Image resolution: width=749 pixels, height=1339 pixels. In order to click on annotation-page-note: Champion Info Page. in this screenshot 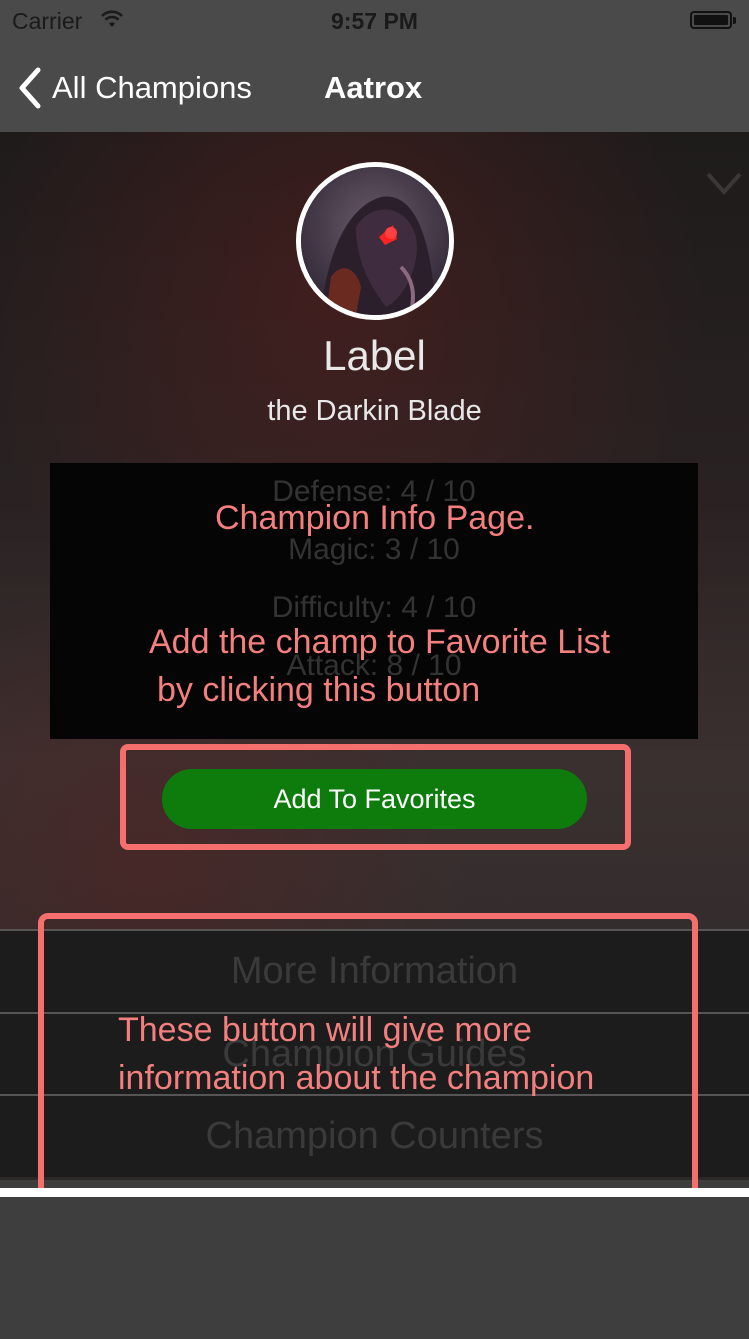, I will do `click(375, 518)`.